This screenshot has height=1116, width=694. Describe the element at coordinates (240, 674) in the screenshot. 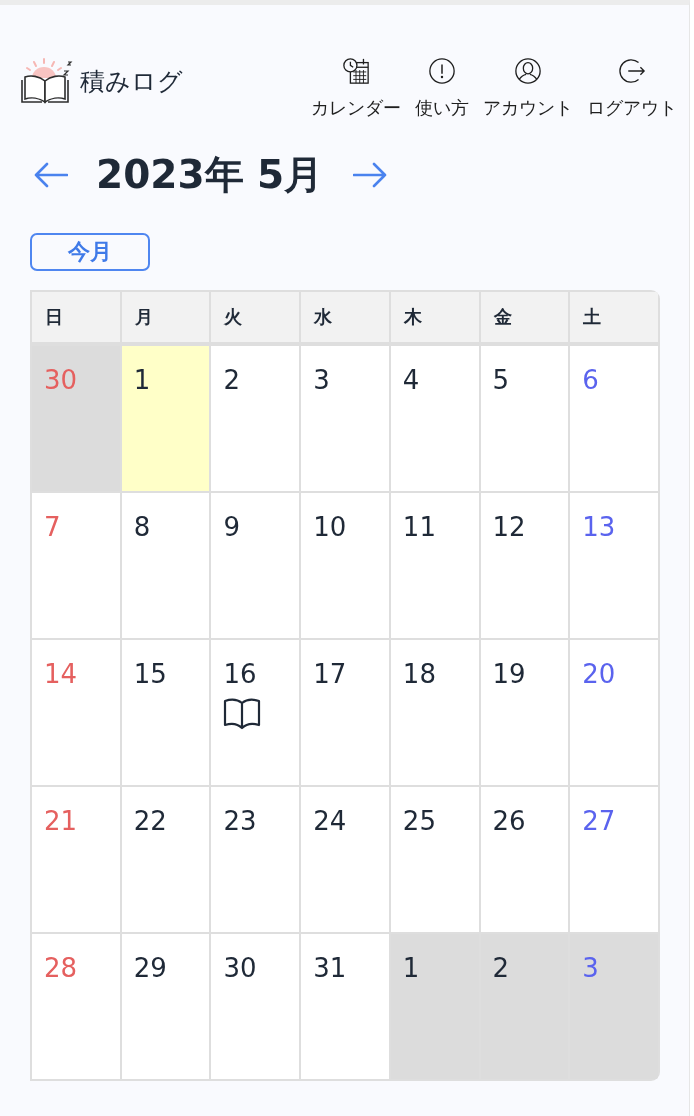

I see `day-number: 16` at that location.